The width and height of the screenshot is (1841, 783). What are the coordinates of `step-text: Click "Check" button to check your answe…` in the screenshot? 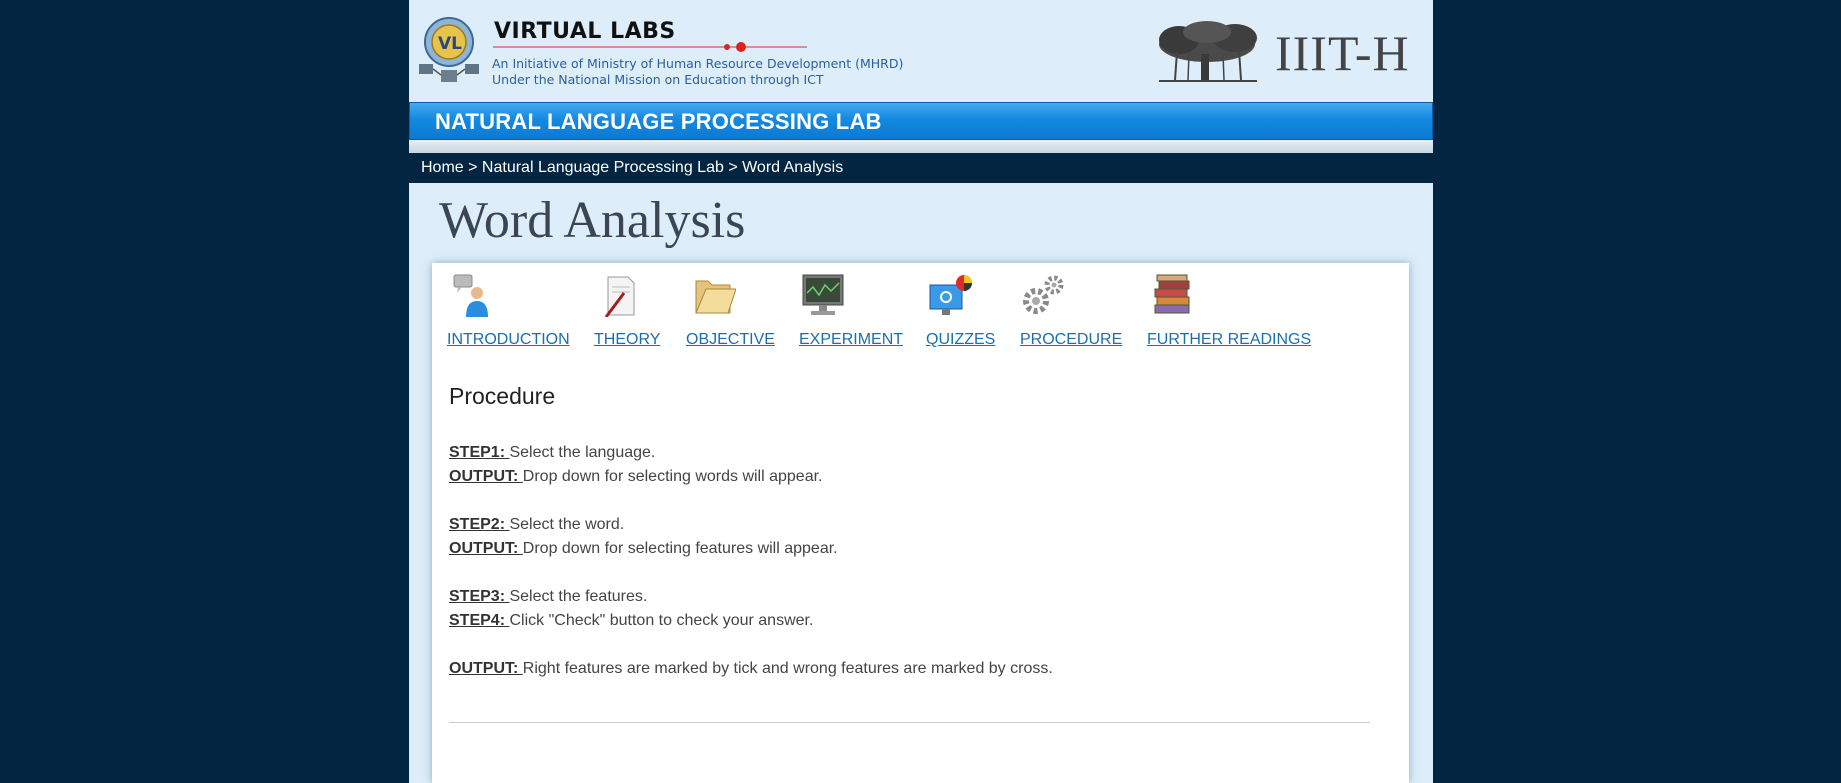 It's located at (661, 620).